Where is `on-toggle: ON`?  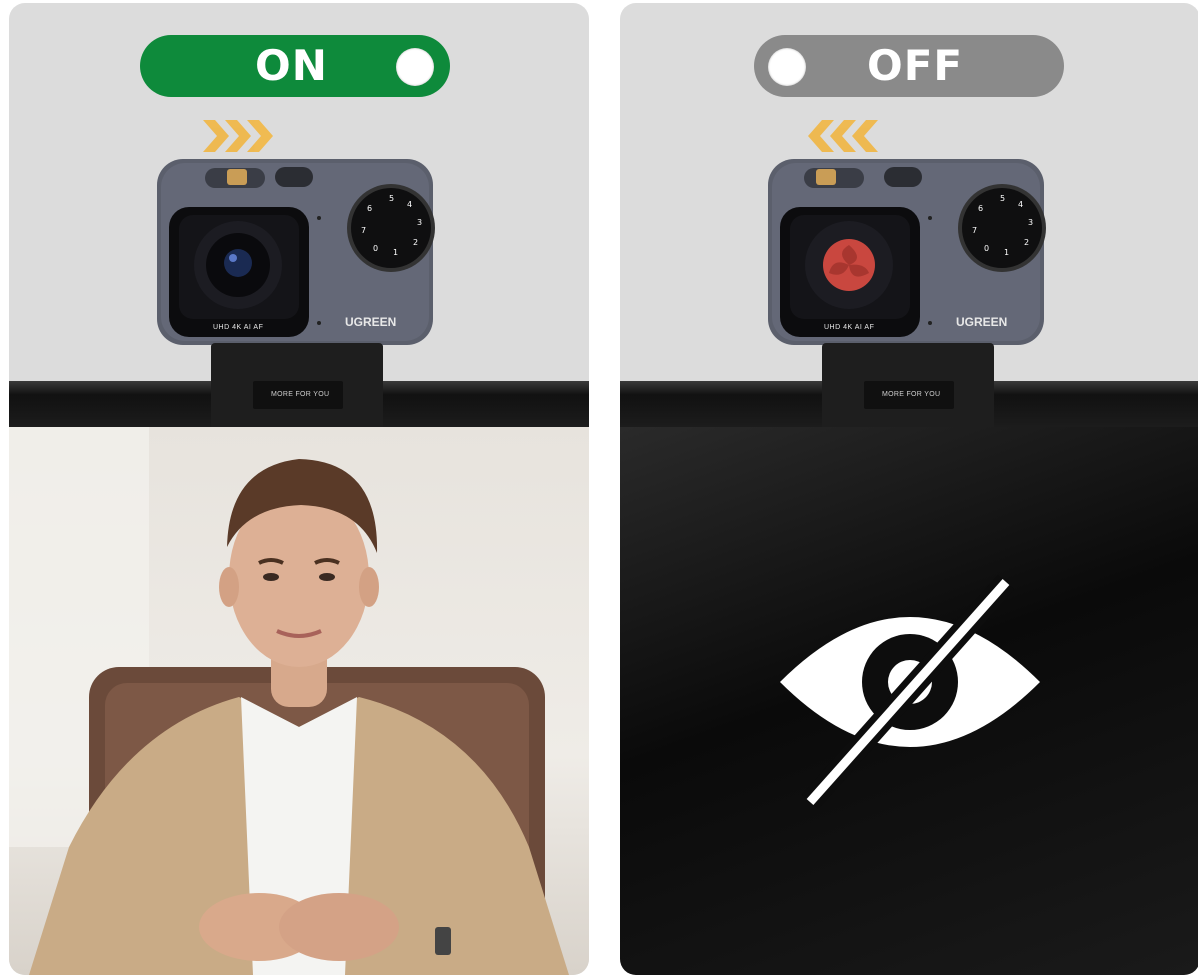
on-toggle: ON is located at coordinates (295, 66).